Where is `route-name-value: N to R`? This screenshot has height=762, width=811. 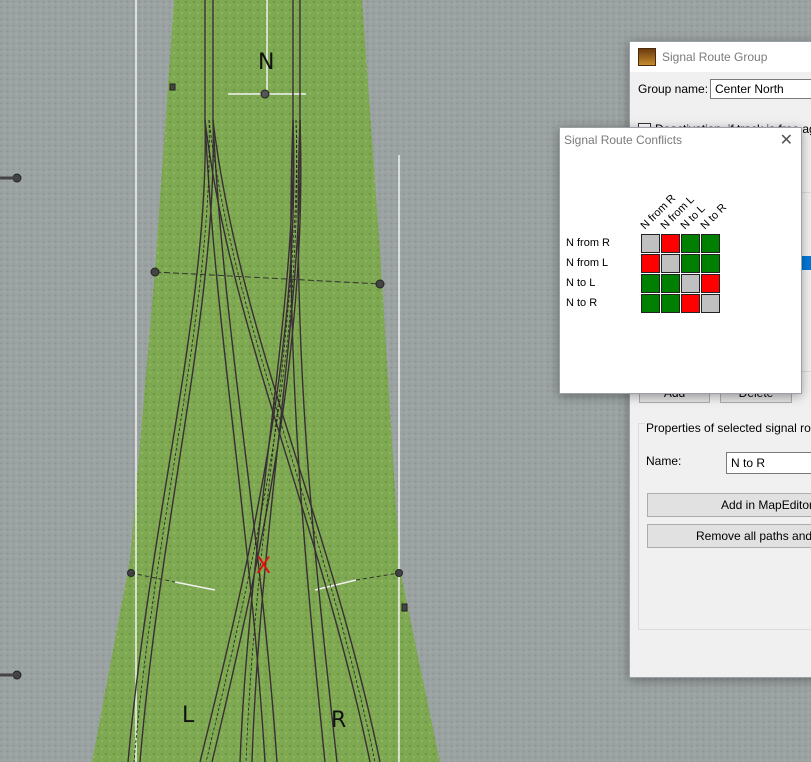
route-name-value: N to R is located at coordinates (748, 463).